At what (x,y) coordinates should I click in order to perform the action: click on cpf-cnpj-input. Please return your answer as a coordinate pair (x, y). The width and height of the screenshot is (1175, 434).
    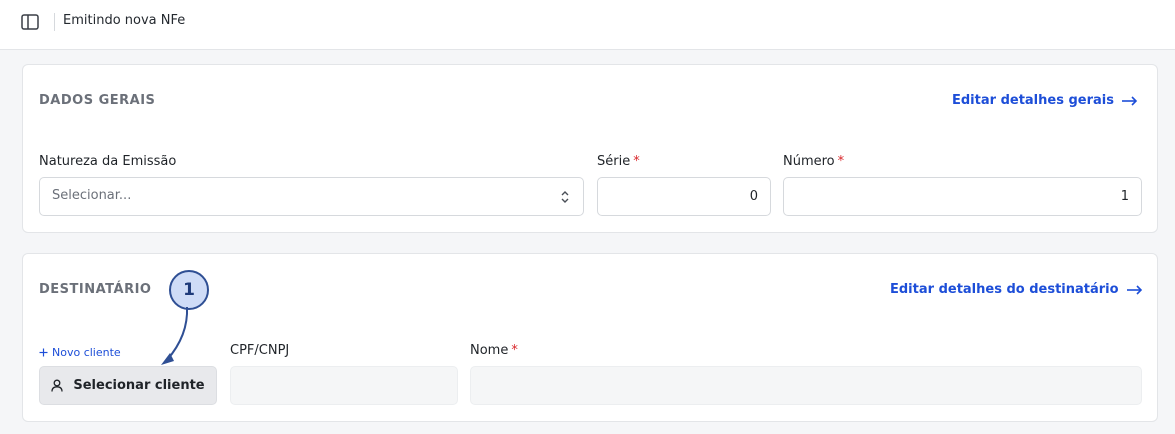
    Looking at the image, I should click on (344, 385).